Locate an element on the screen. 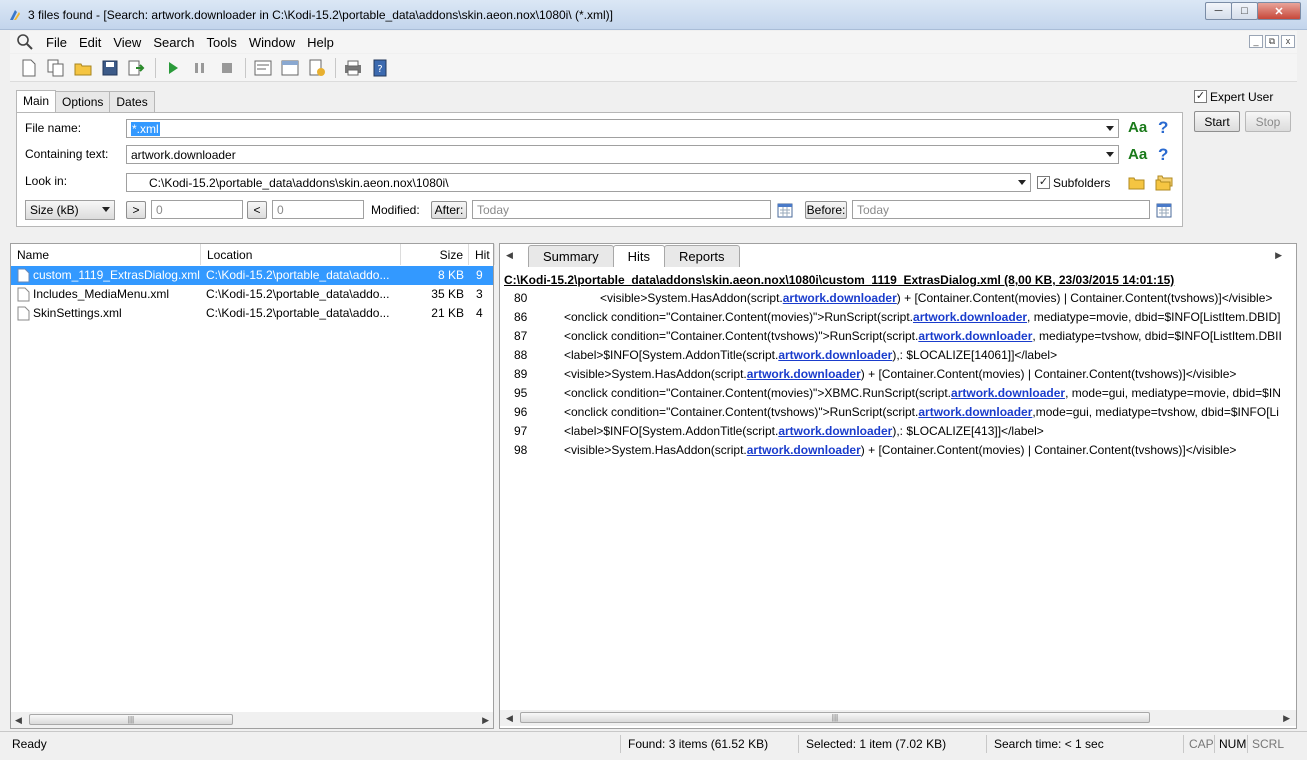  status-search-time: Search time: < 1 sec is located at coordinates (1049, 744).